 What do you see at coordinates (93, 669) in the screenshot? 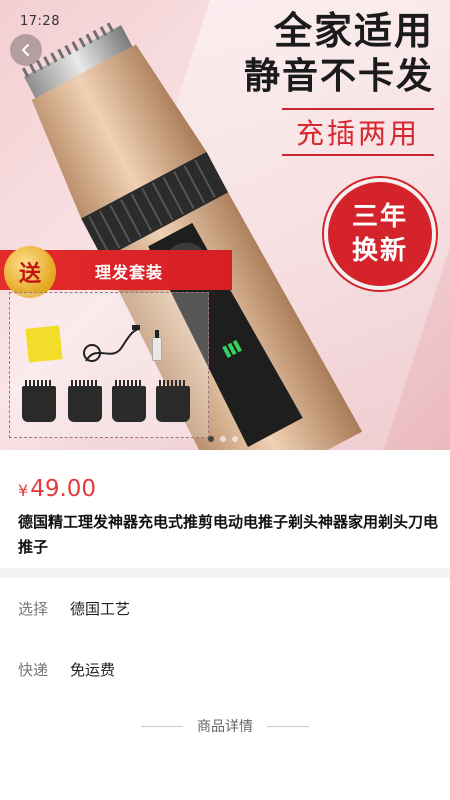
I see `spec-value: 免运费` at bounding box center [93, 669].